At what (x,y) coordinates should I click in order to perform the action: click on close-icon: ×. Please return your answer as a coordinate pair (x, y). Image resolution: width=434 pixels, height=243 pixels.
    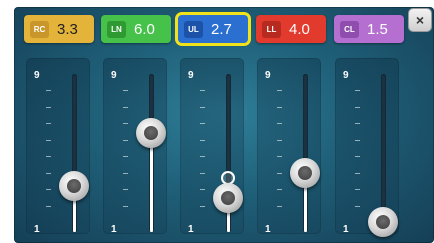
    Looking at the image, I should click on (420, 20).